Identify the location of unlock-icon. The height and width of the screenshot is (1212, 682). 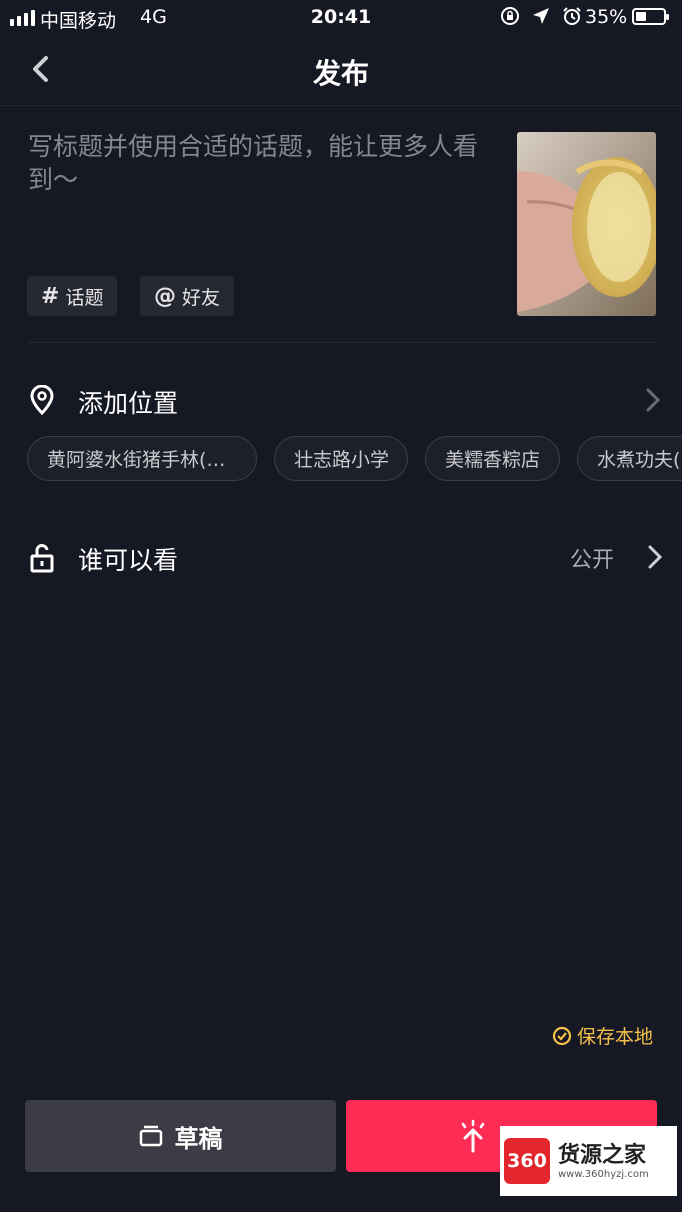
(42, 558).